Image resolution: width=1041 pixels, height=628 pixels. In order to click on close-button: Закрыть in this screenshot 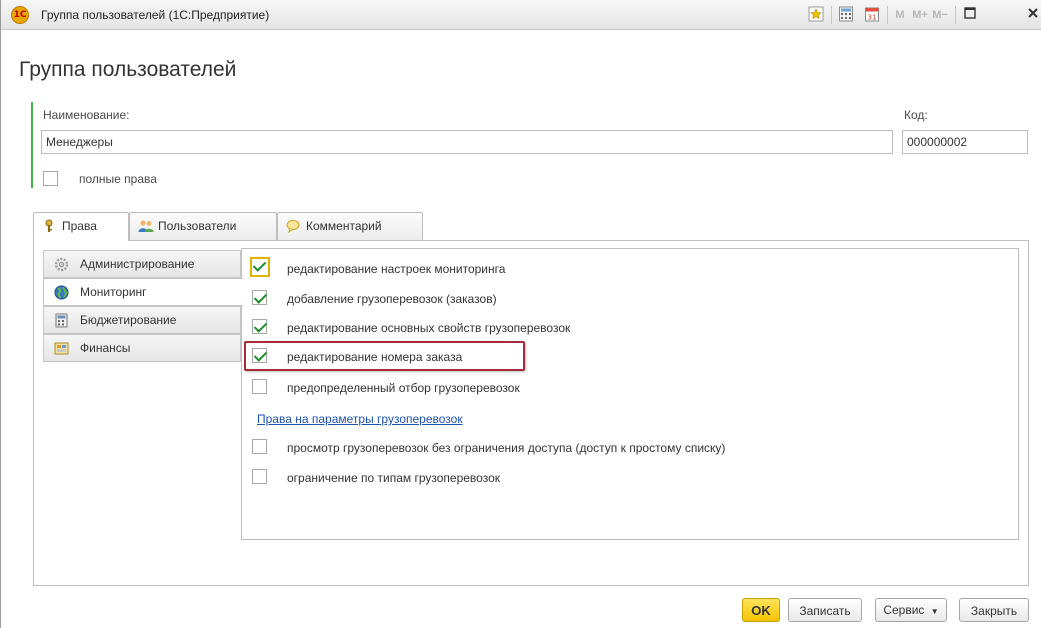, I will do `click(994, 610)`.